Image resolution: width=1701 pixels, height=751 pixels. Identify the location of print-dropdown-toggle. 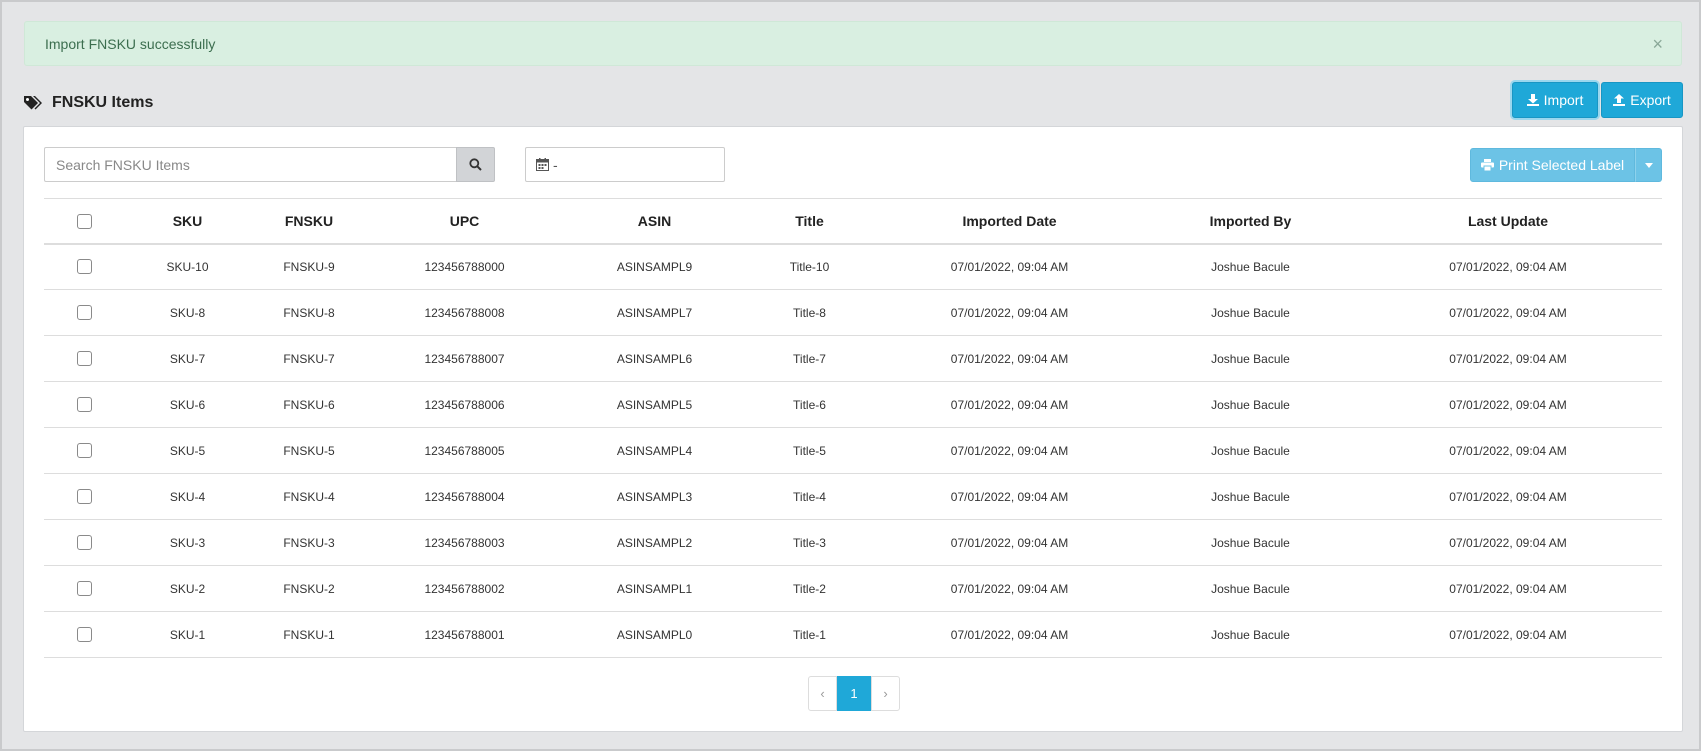
(1648, 165).